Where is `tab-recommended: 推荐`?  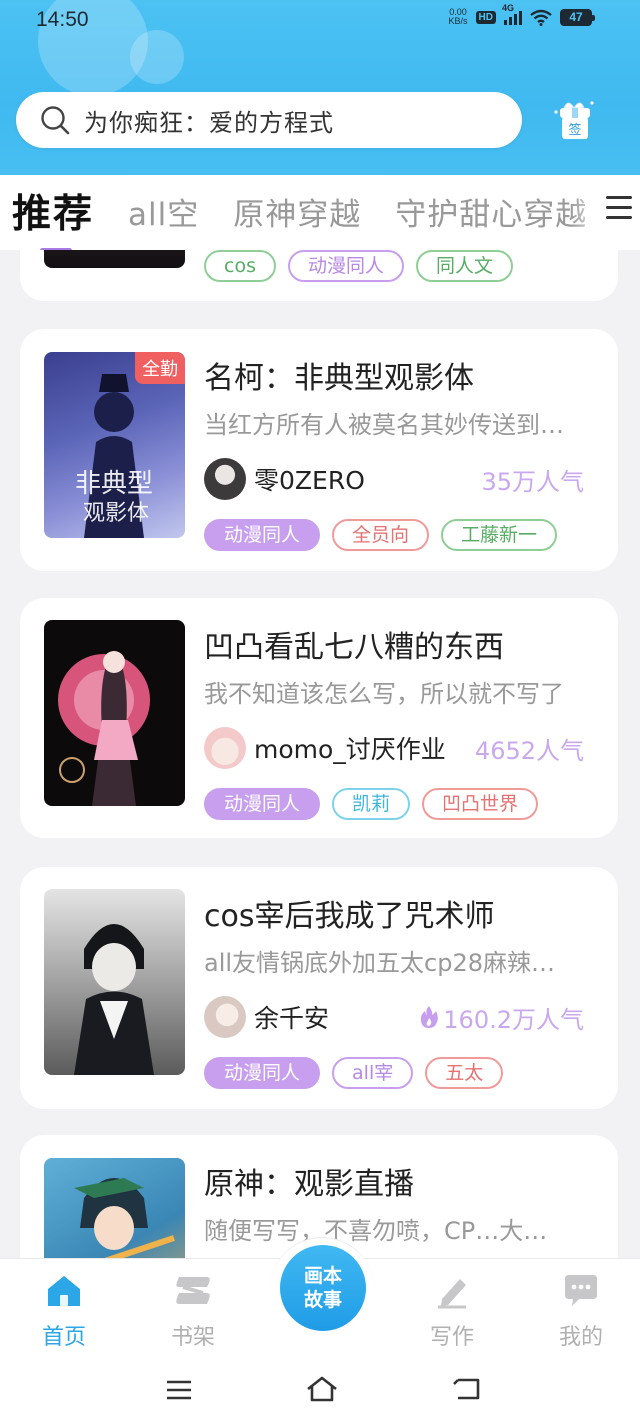
tab-recommended: 推荐 is located at coordinates (53, 216).